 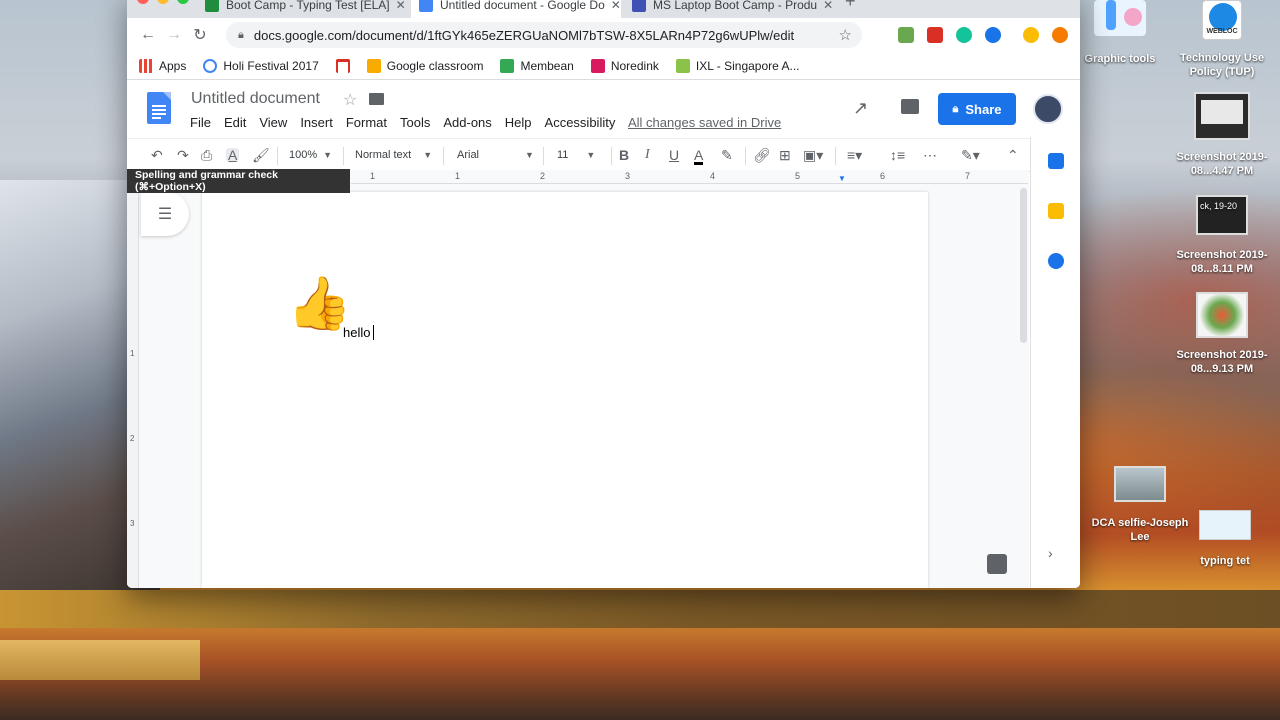 I want to click on menu-file: File, so click(x=200, y=122).